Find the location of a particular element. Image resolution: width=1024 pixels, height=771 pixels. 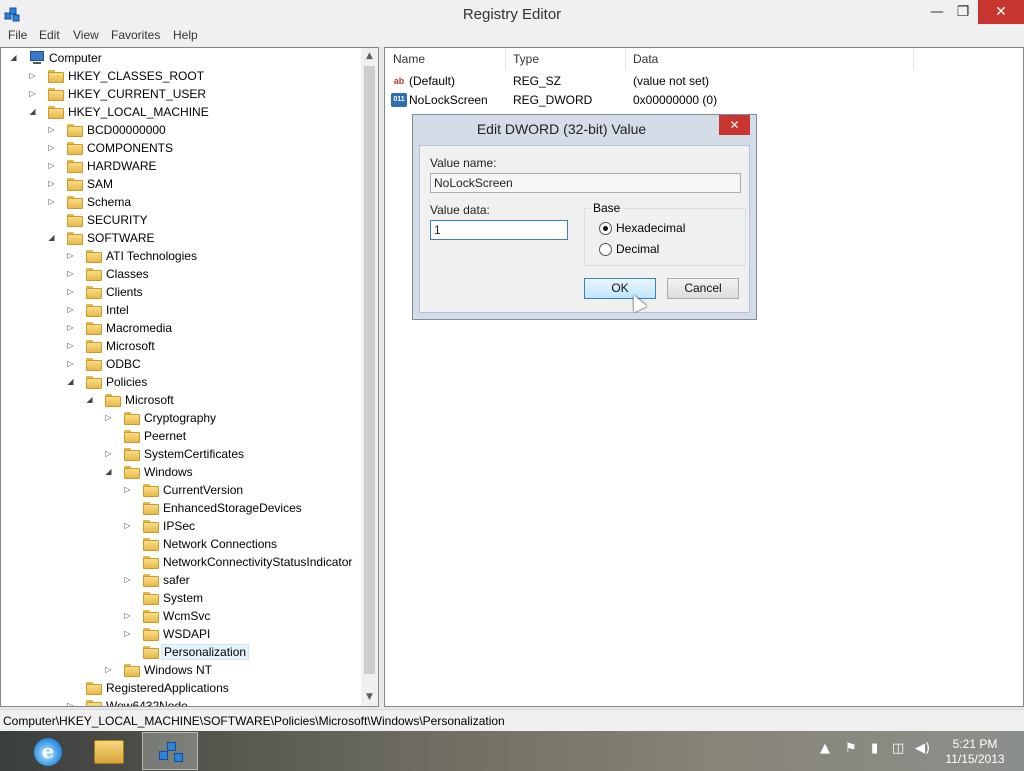

taskbar-internet-explorer: e is located at coordinates (46, 751).